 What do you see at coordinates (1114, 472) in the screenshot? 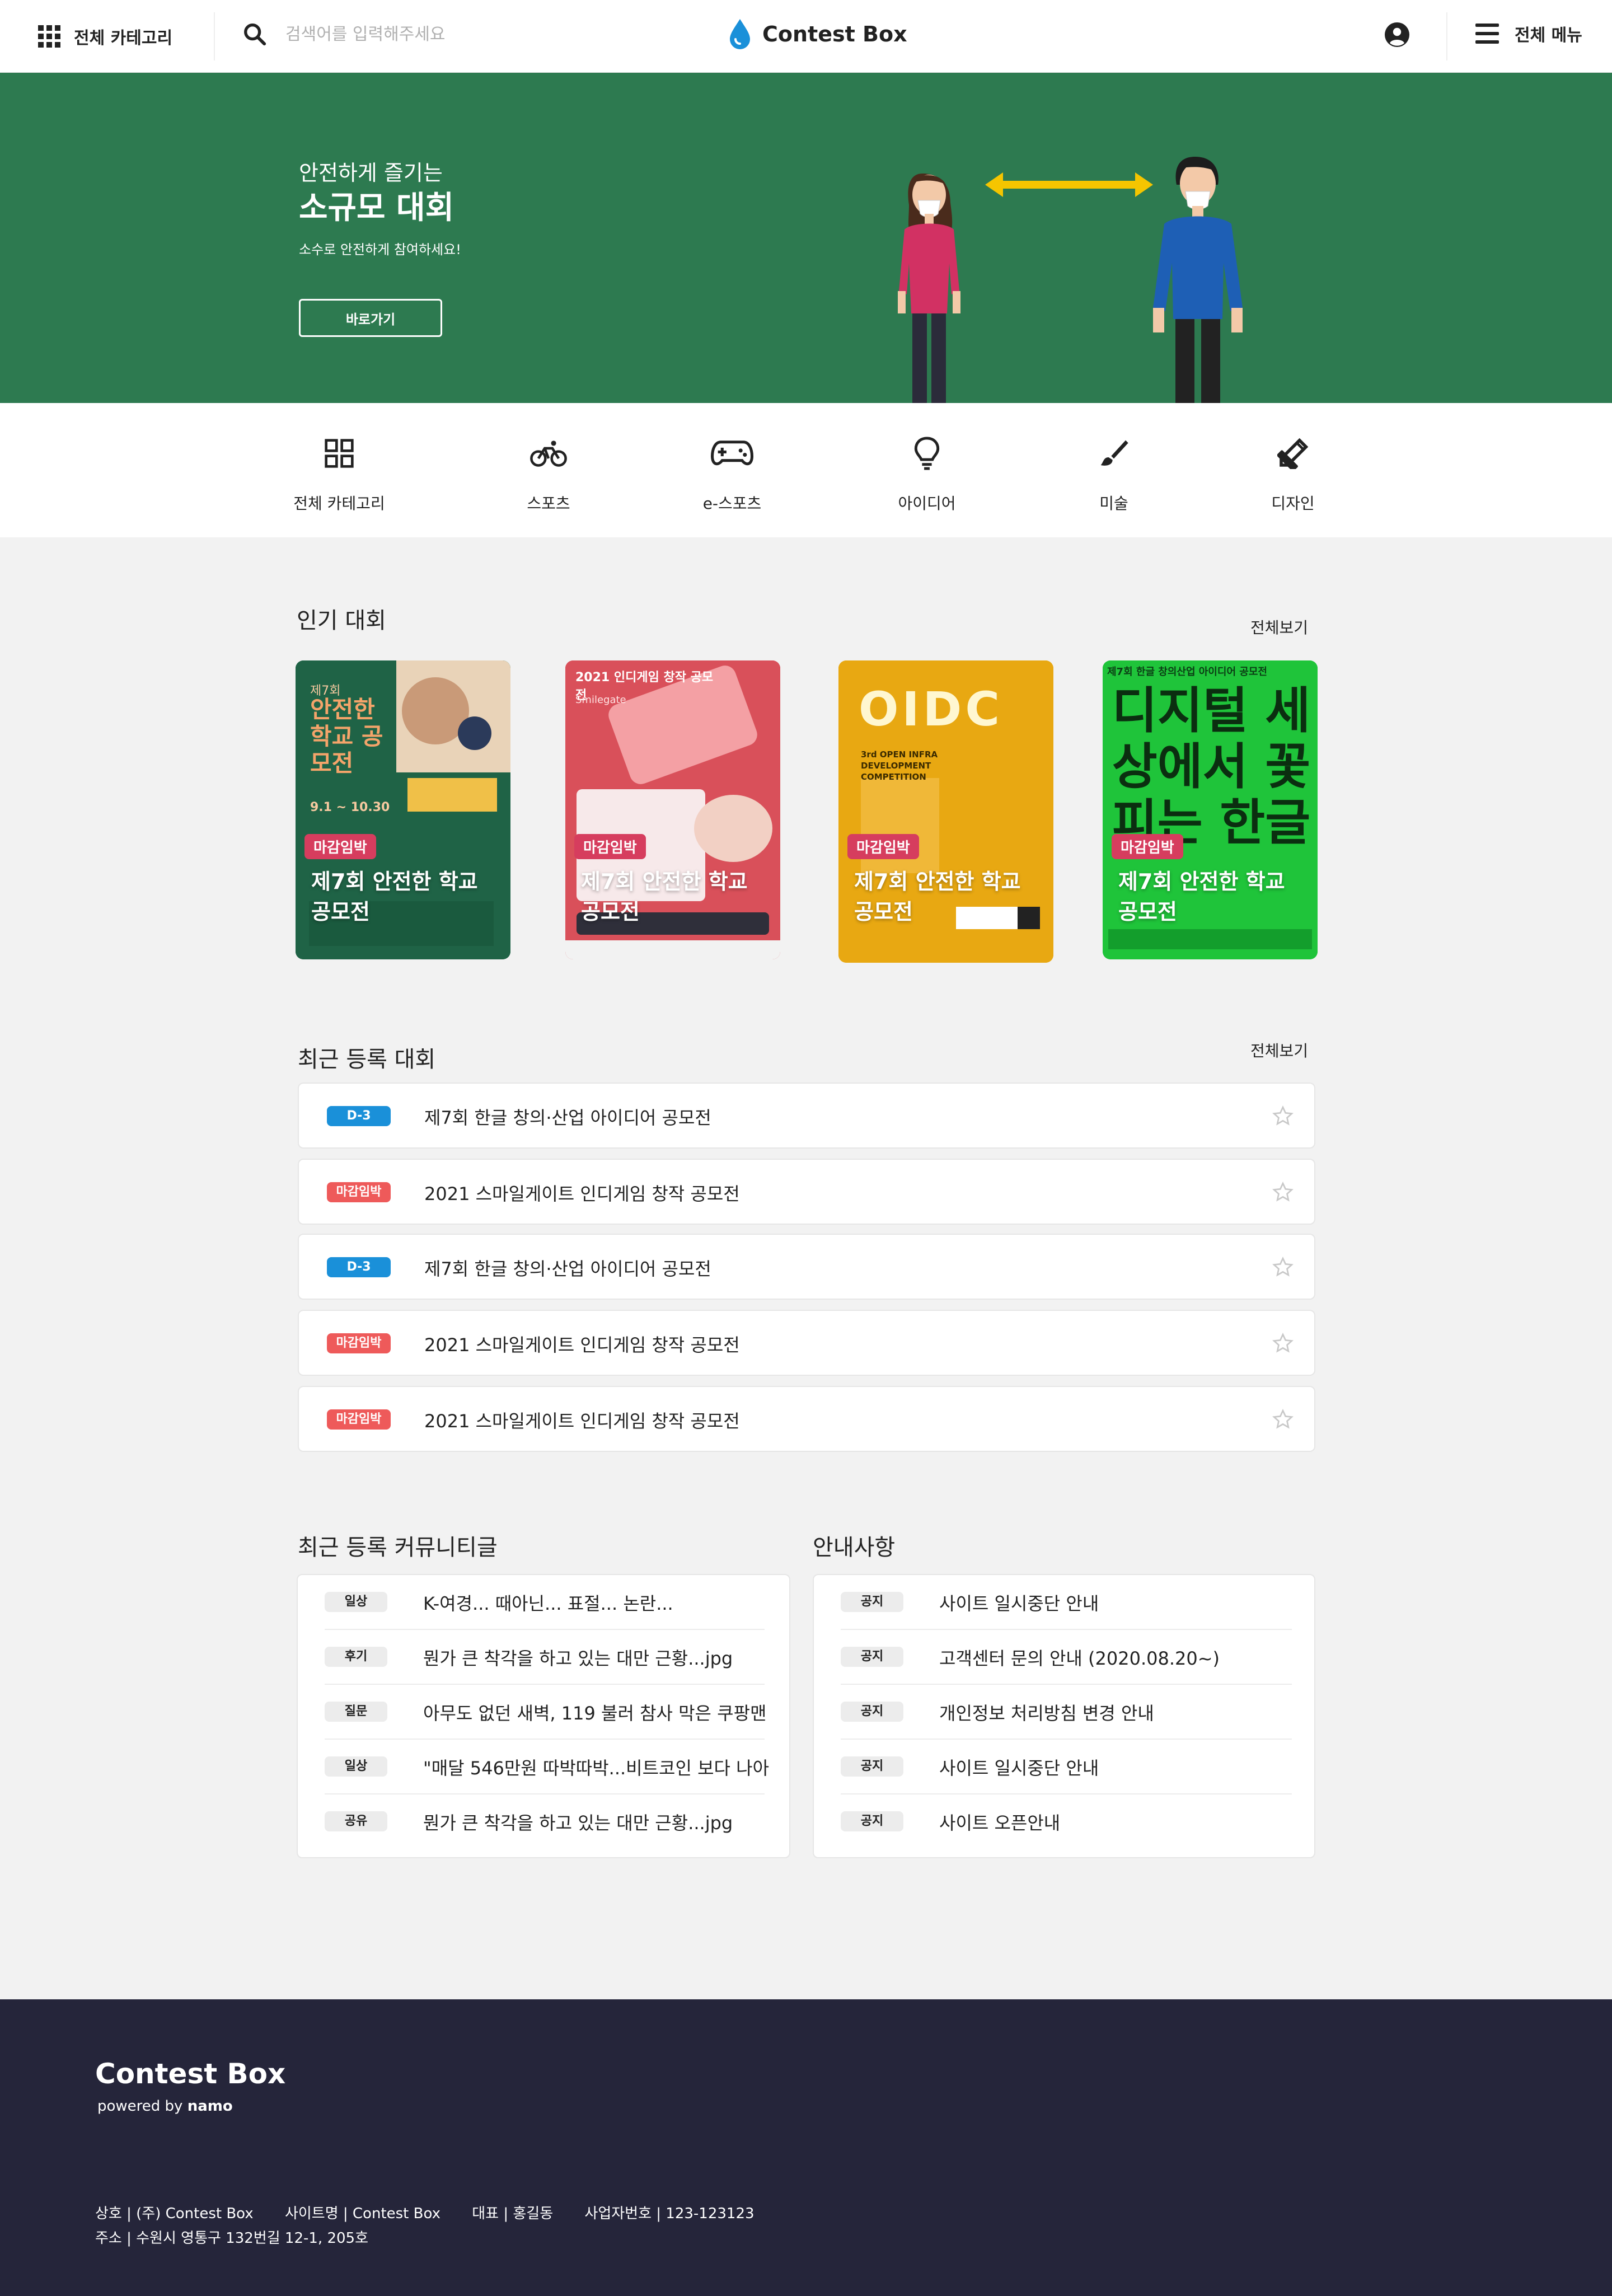
I see `category-art: 미술` at bounding box center [1114, 472].